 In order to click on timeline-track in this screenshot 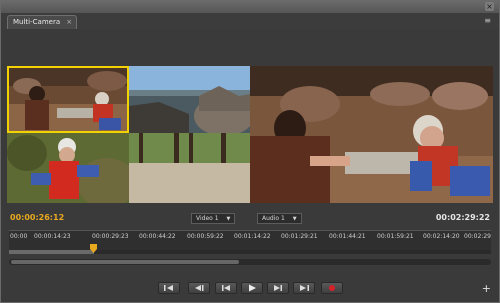, I will do `click(250, 252)`.